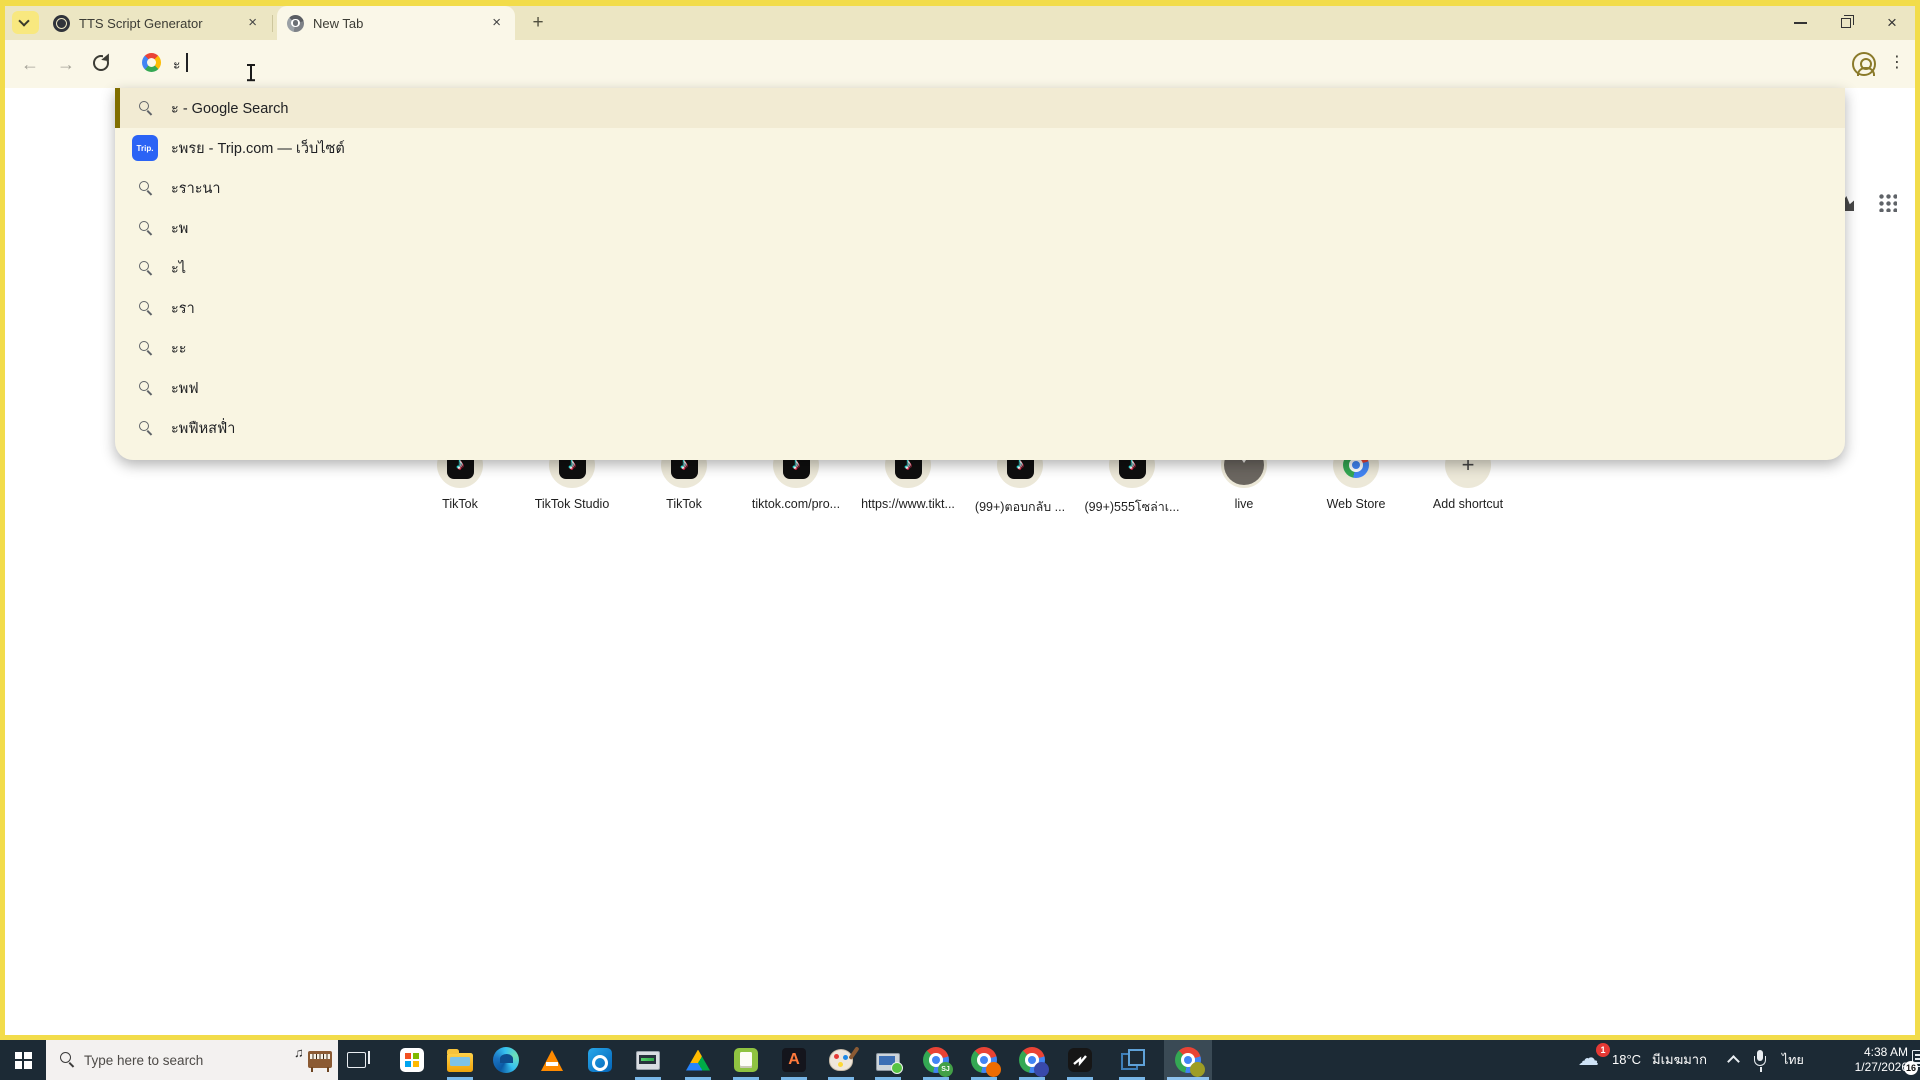 The image size is (1920, 1080). I want to click on vlc-button, so click(552, 1060).